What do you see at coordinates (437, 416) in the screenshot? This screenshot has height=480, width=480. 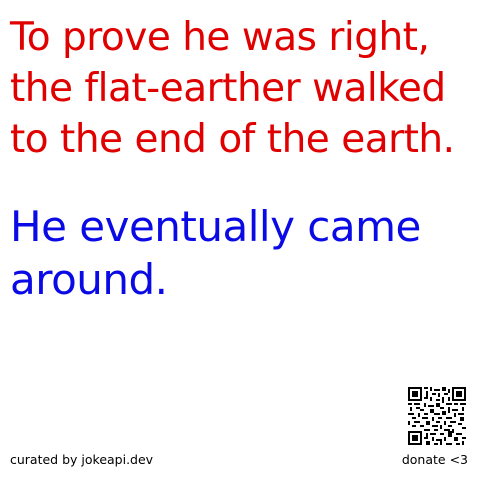 I see `qr-code-icon` at bounding box center [437, 416].